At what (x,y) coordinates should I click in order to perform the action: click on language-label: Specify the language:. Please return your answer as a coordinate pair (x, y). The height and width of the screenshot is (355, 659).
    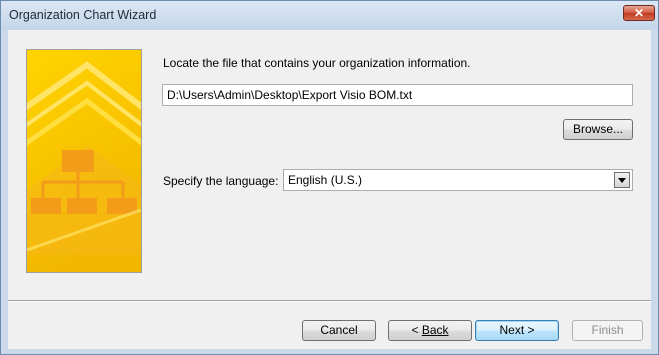
    Looking at the image, I should click on (221, 181).